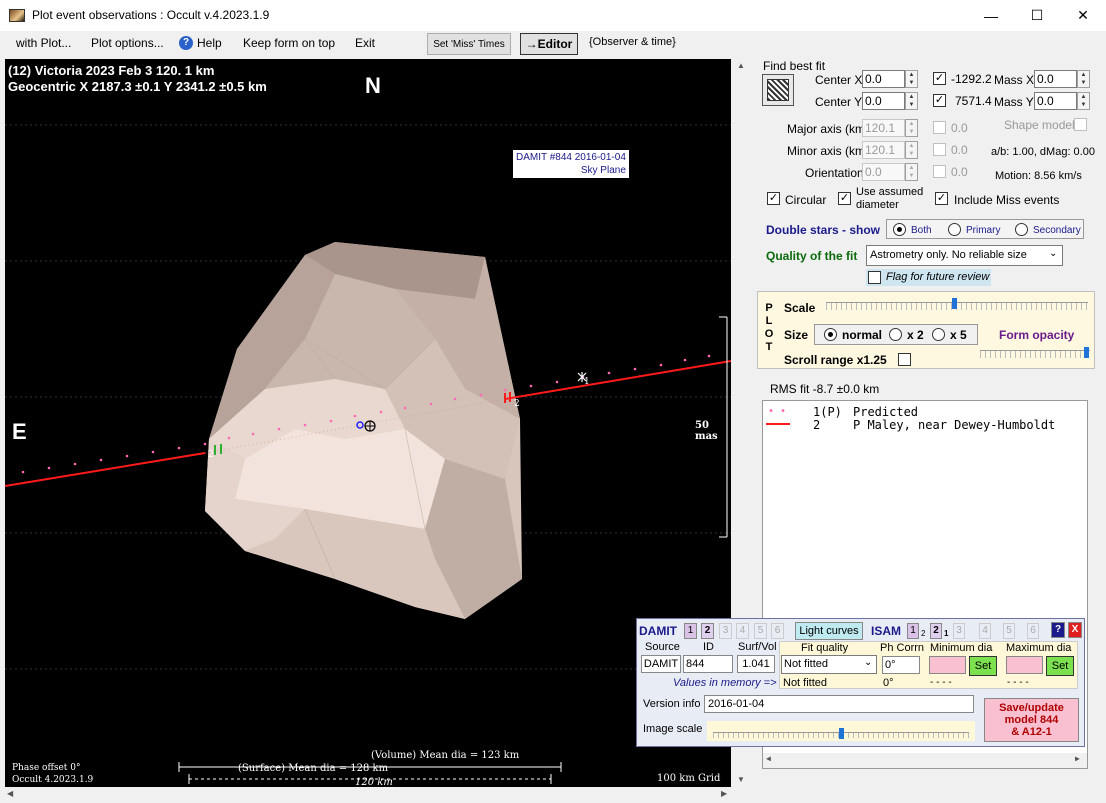 The image size is (1106, 803). I want to click on plot-letter-o: O, so click(769, 334).